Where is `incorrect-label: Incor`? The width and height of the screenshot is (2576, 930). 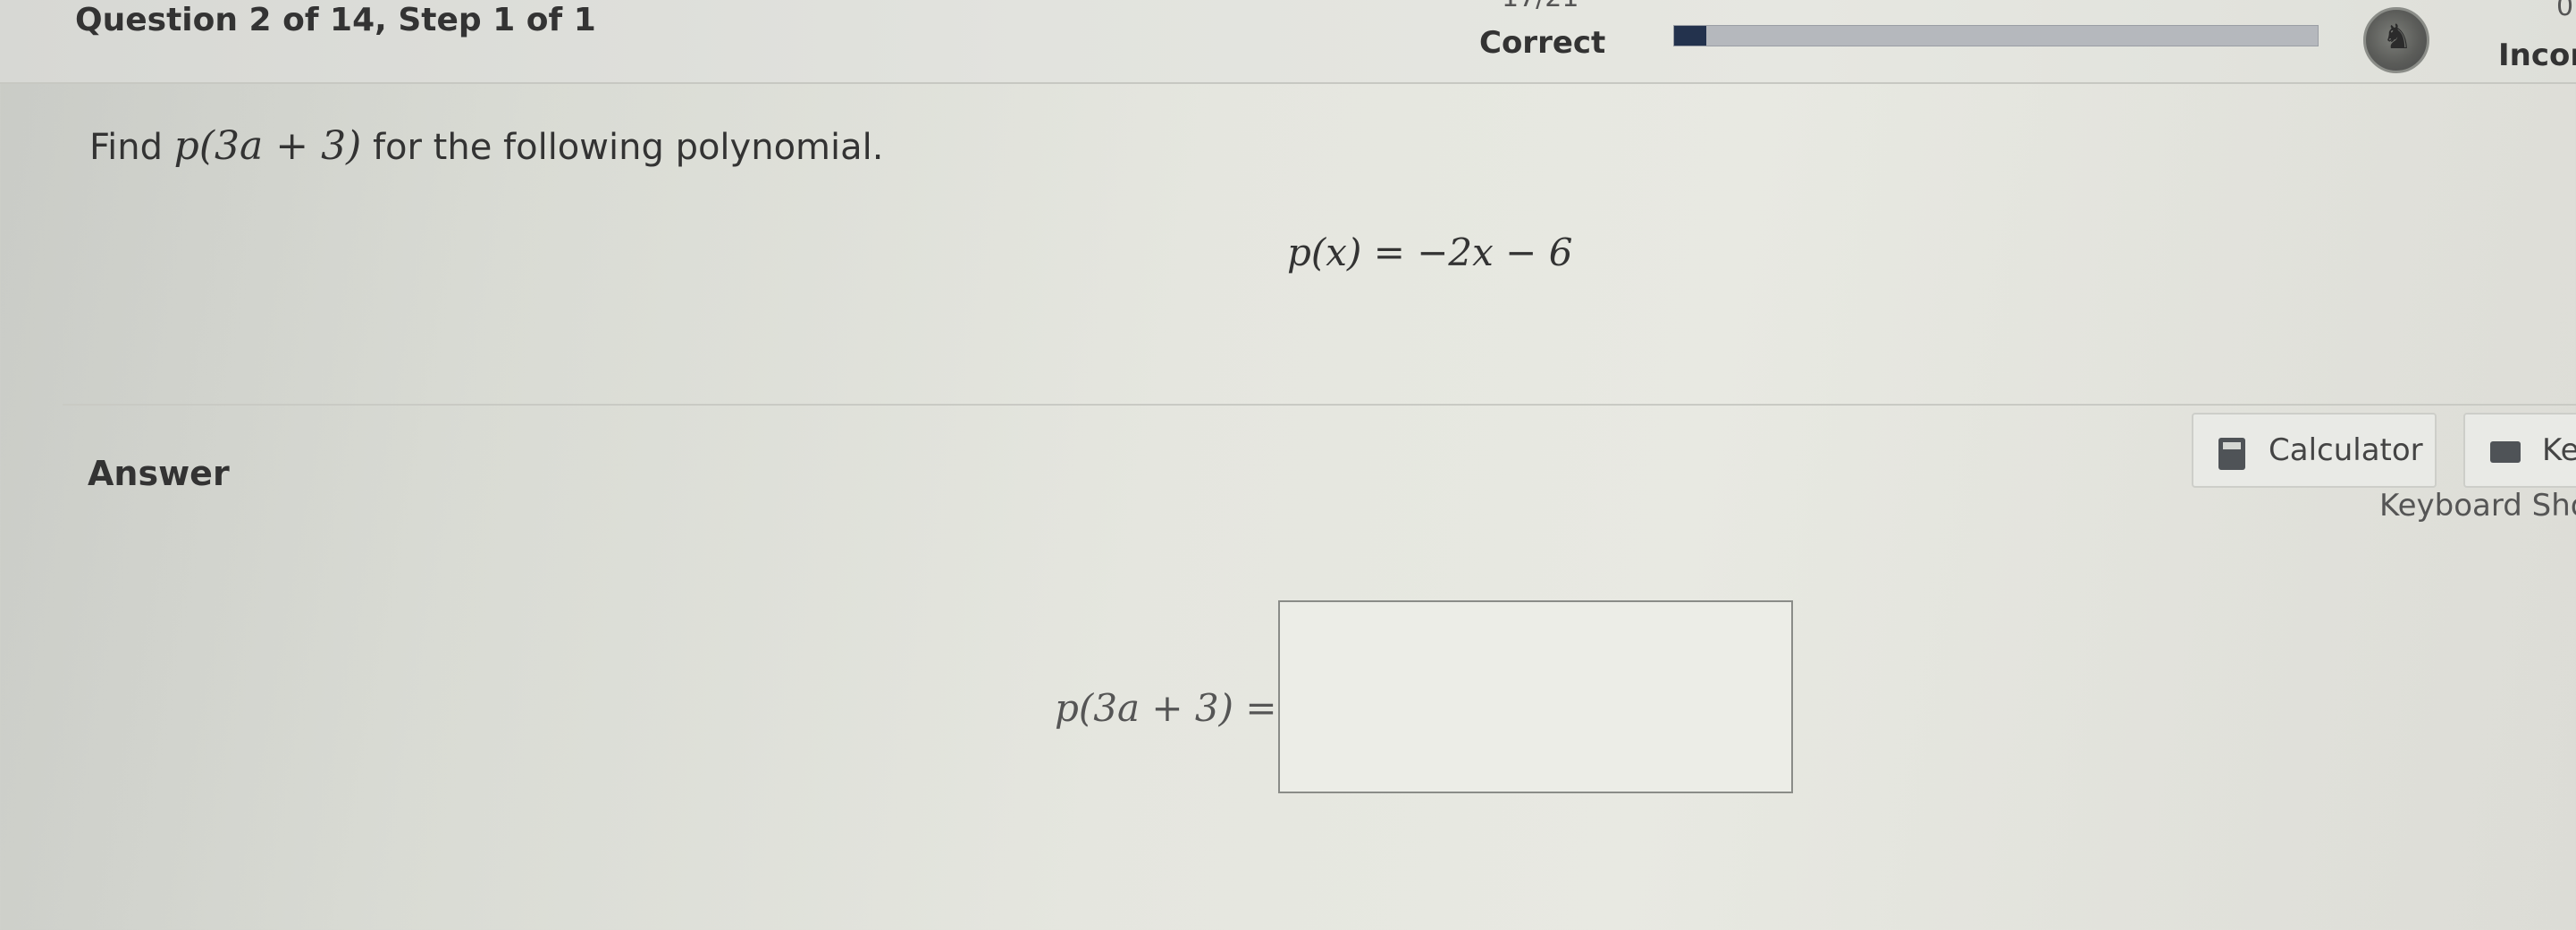
incorrect-label: Incor is located at coordinates (2537, 55).